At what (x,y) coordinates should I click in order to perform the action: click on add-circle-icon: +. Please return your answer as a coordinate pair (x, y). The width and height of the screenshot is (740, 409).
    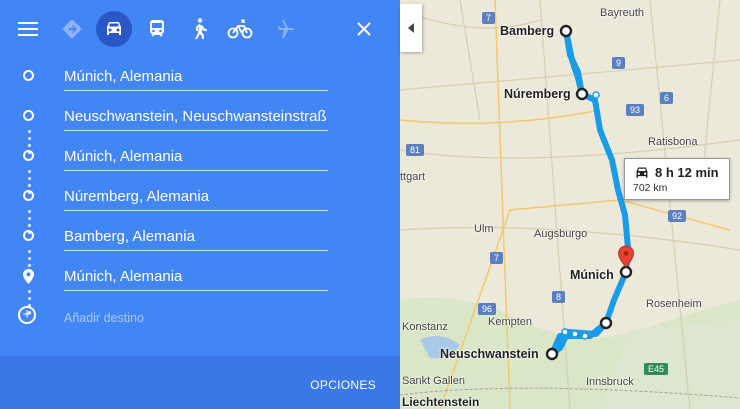
    Looking at the image, I should click on (27, 315).